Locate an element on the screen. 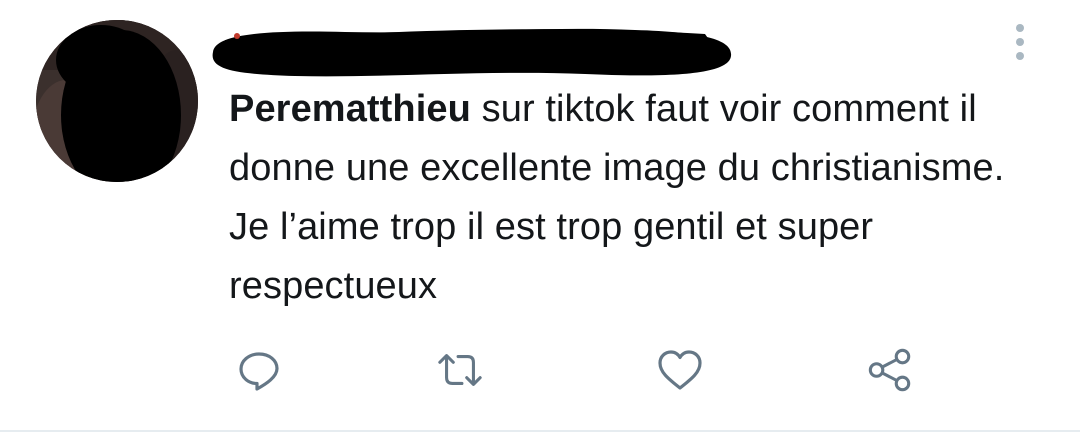  like-button is located at coordinates (680, 370).